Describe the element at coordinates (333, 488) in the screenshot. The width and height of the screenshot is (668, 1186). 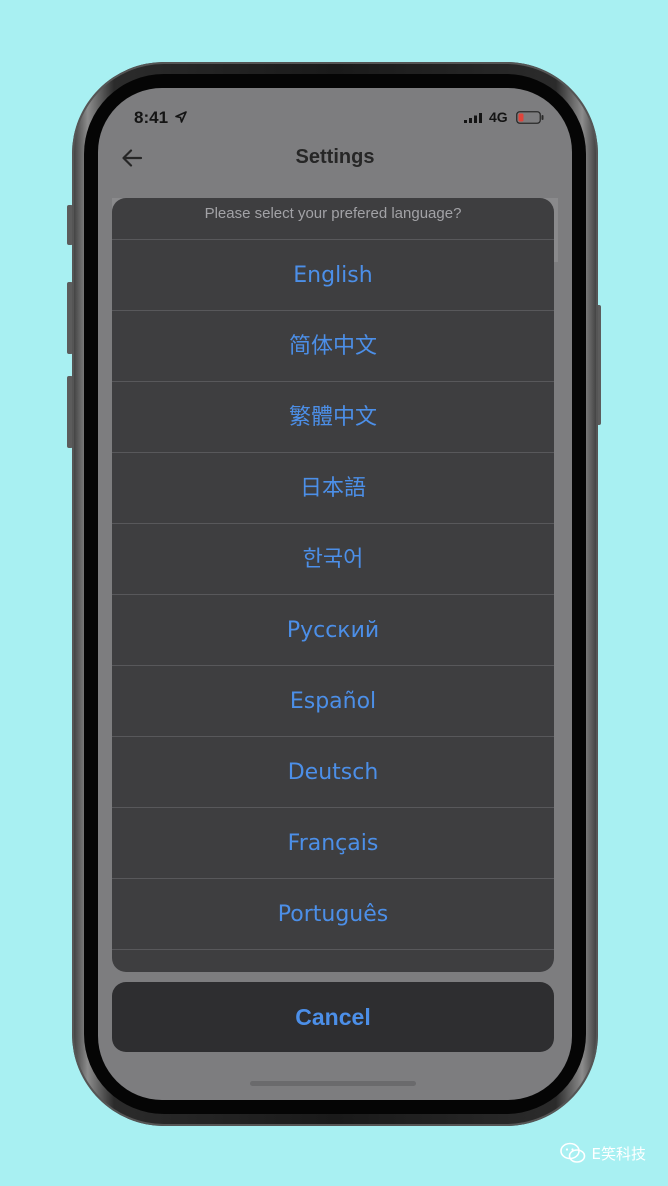
I see `language-option-japanese: 日本語` at that location.